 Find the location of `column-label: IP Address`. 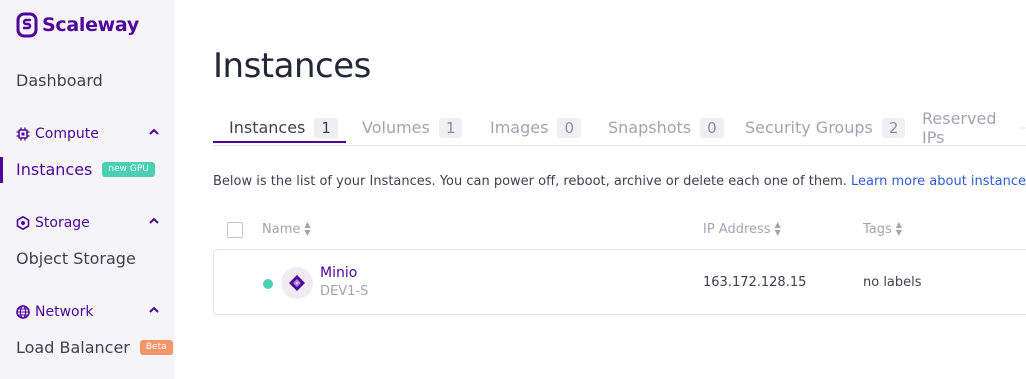

column-label: IP Address is located at coordinates (737, 229).